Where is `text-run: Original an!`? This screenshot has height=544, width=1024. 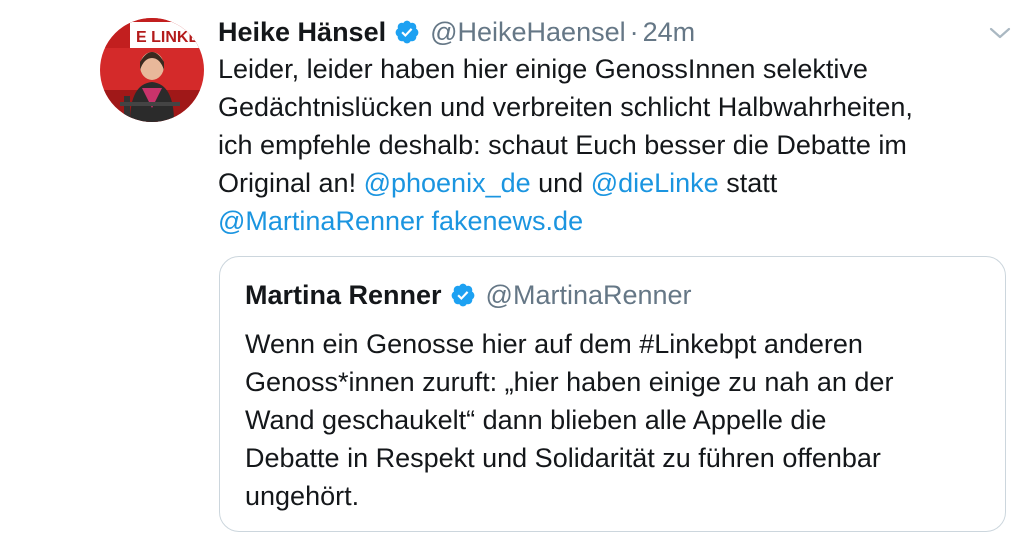 text-run: Original an! is located at coordinates (291, 183).